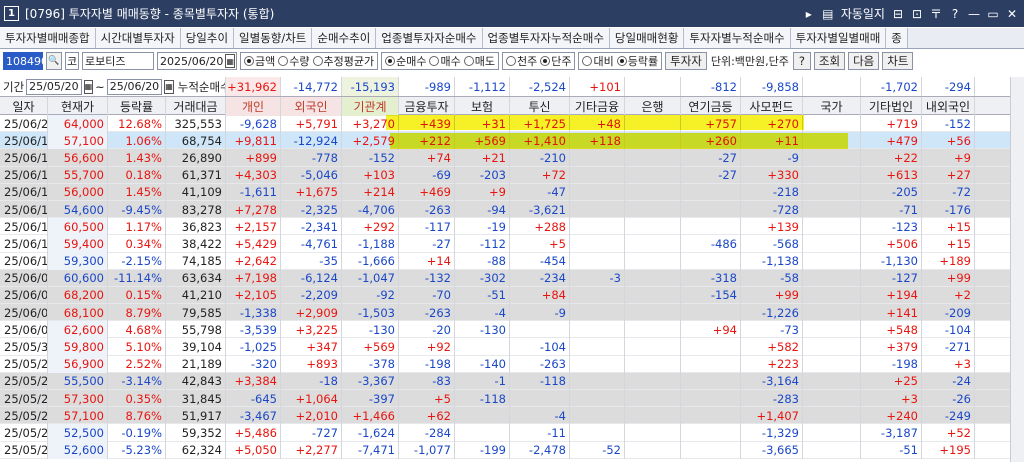  I want to click on vertical-scrollbar, so click(1017, 269).